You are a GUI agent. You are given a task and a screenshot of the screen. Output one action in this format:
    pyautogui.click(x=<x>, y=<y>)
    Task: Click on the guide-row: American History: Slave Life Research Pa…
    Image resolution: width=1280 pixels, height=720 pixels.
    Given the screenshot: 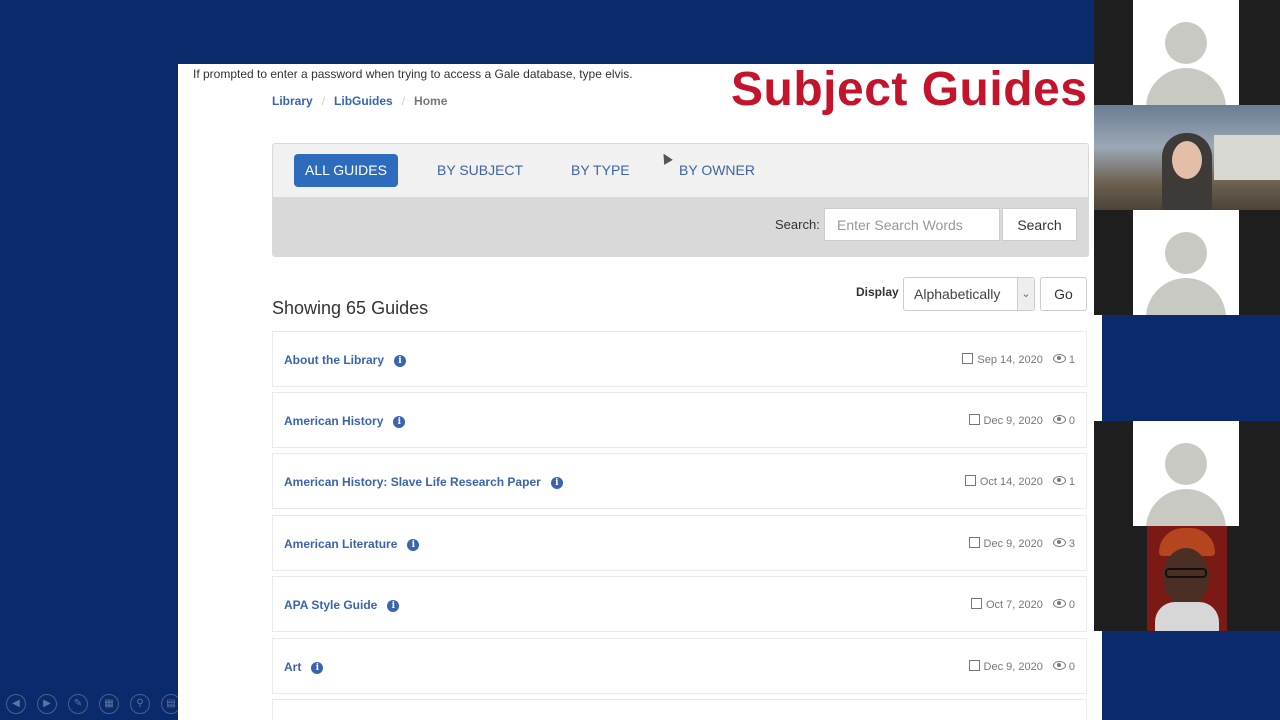 What is the action you would take?
    pyautogui.click(x=679, y=481)
    